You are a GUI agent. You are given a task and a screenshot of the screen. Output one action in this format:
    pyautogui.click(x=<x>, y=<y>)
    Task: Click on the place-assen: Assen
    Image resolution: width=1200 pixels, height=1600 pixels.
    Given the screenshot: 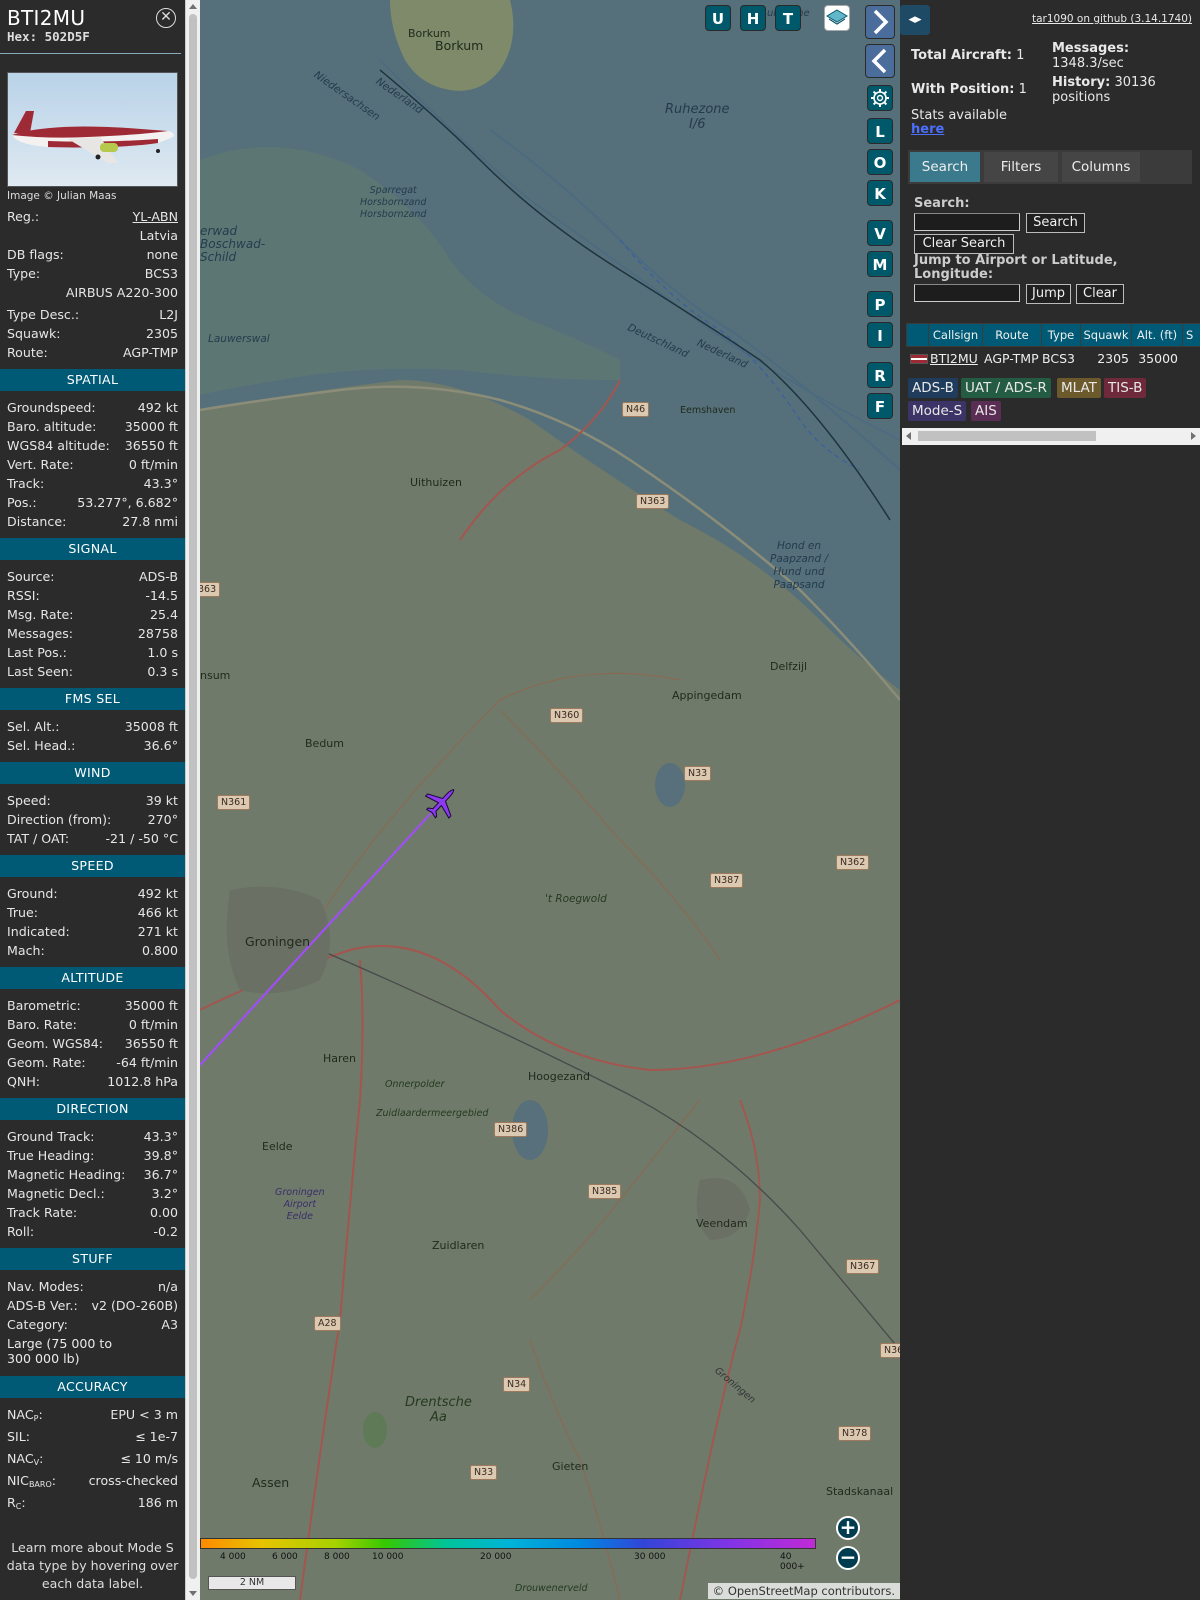 What is the action you would take?
    pyautogui.click(x=271, y=1482)
    